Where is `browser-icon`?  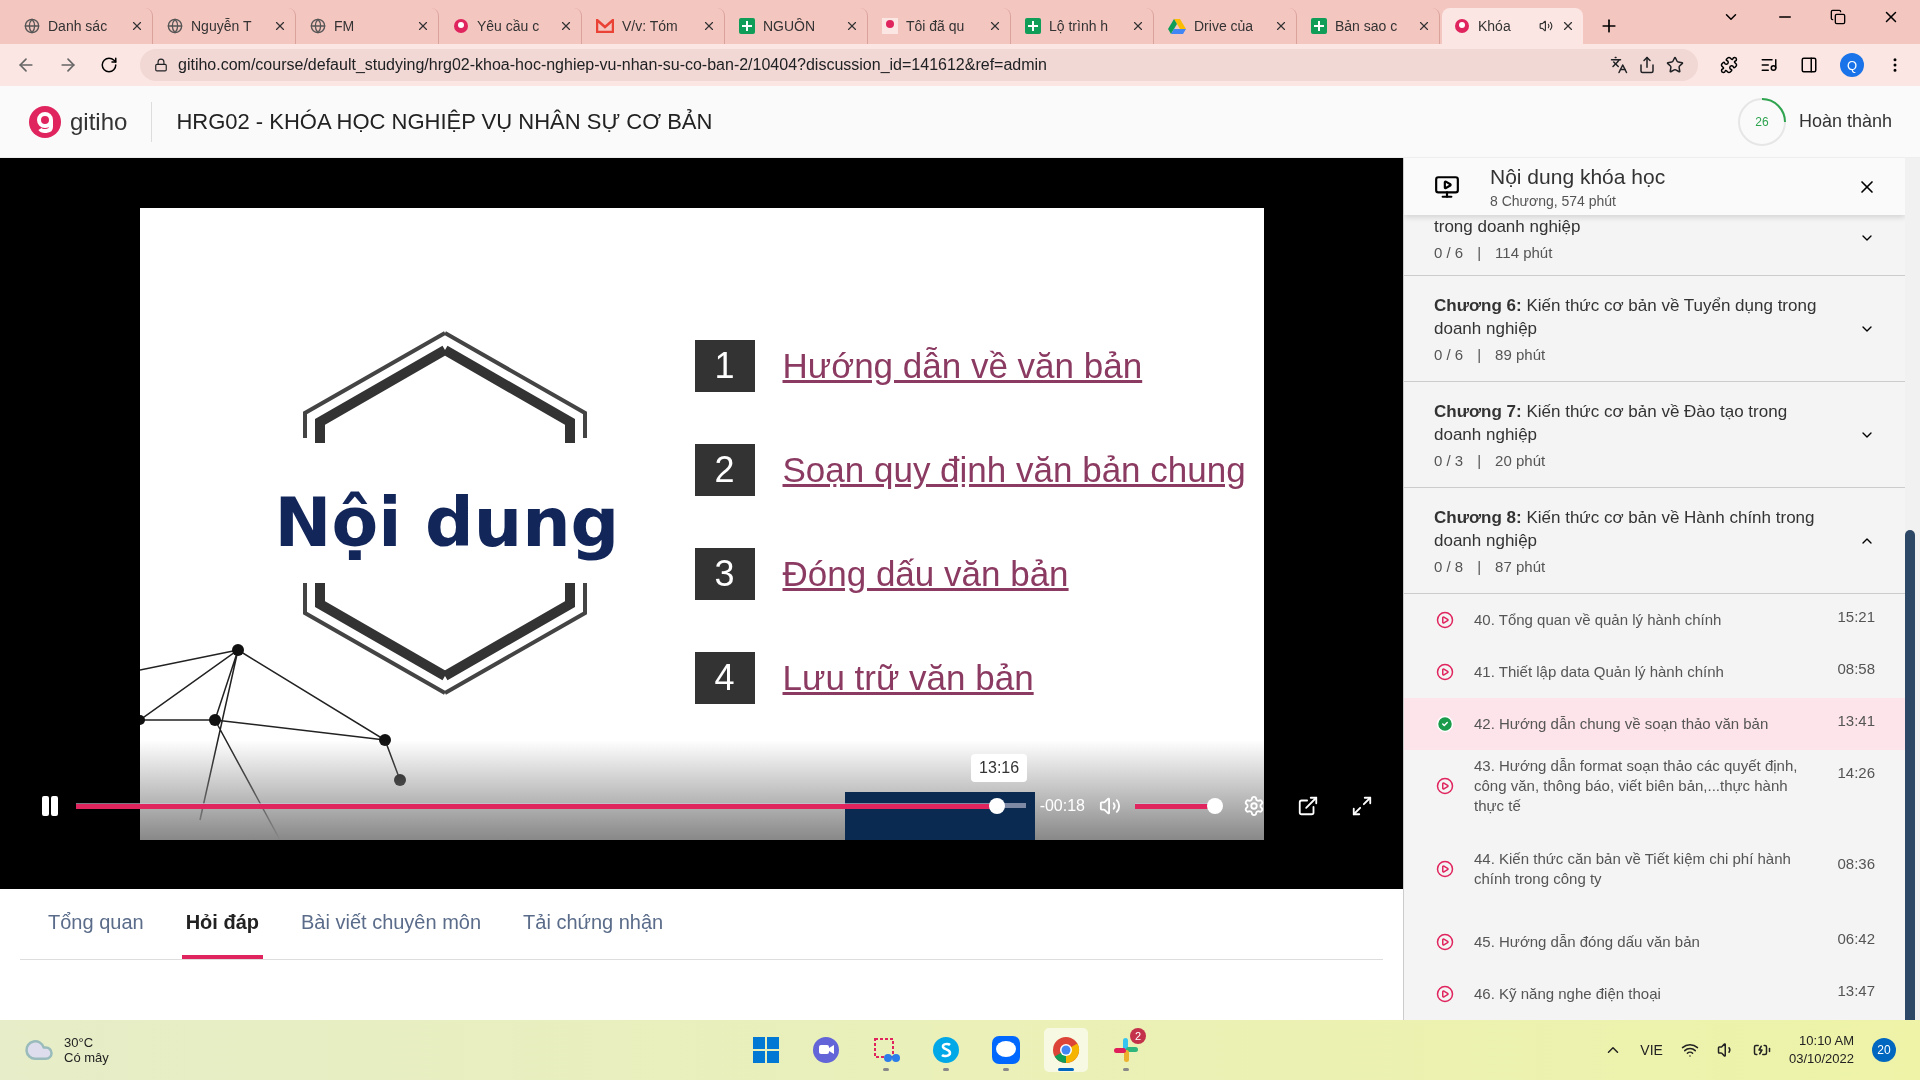 browser-icon is located at coordinates (1066, 1050).